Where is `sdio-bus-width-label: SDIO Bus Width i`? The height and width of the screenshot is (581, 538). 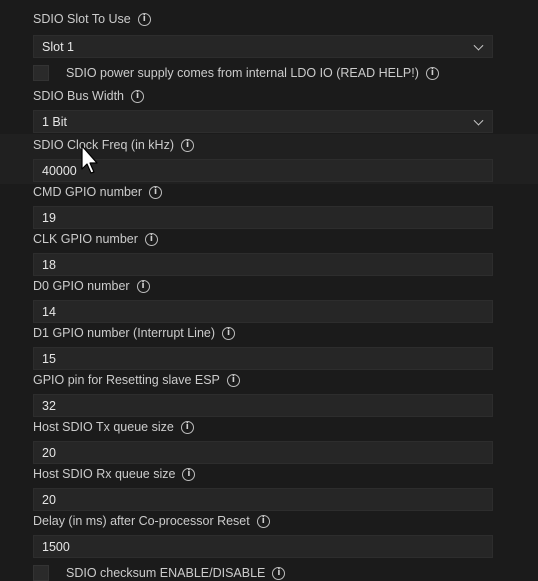 sdio-bus-width-label: SDIO Bus Width i is located at coordinates (88, 96).